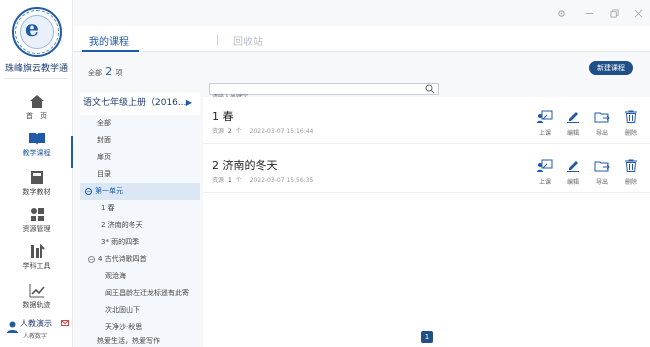 Image resolution: width=650 pixels, height=347 pixels. I want to click on course-title: 1 春, so click(223, 116).